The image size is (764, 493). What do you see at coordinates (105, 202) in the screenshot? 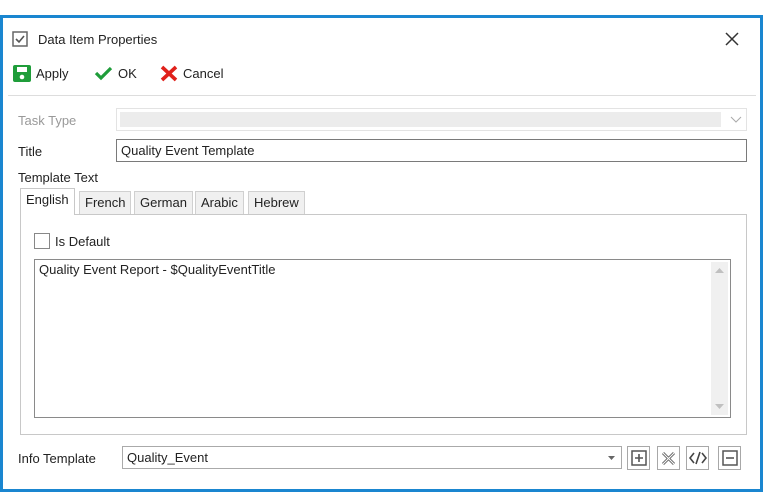
I see `tab-french: French` at bounding box center [105, 202].